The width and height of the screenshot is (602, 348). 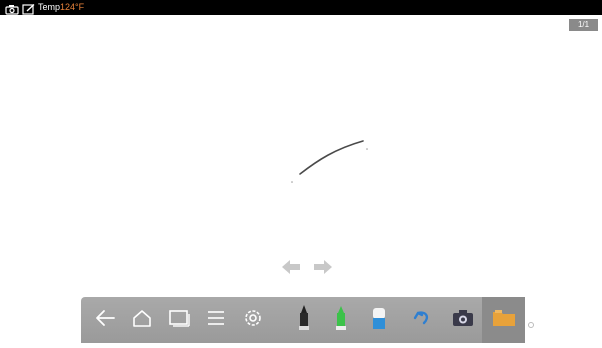 I want to click on page-navigation, so click(x=308, y=267).